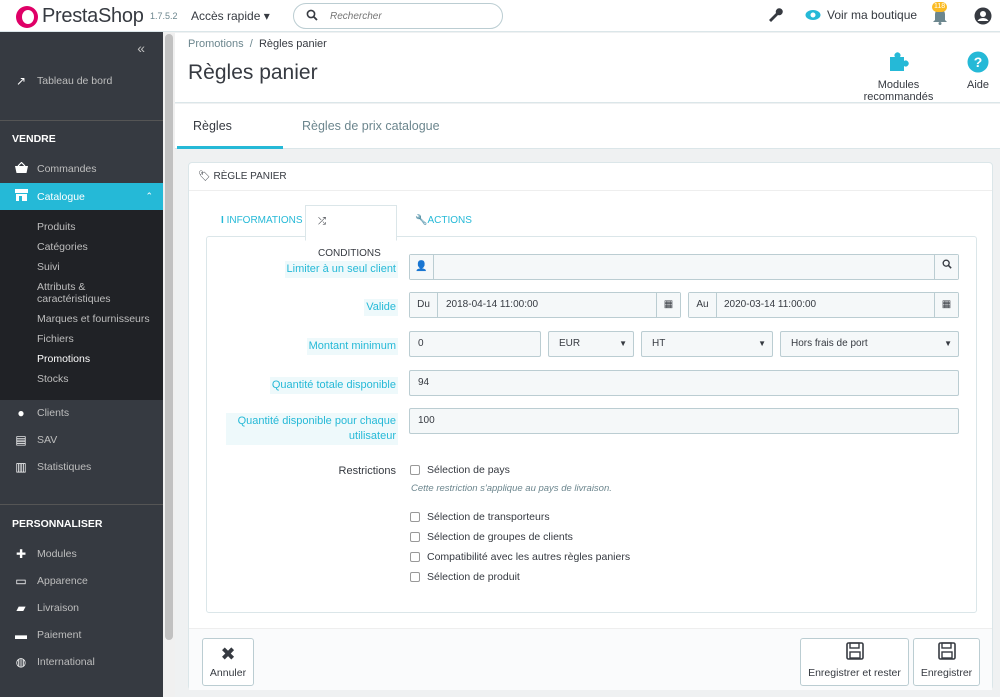 The height and width of the screenshot is (697, 1000). What do you see at coordinates (266, 16) in the screenshot?
I see `caret-down-icon: ▾` at bounding box center [266, 16].